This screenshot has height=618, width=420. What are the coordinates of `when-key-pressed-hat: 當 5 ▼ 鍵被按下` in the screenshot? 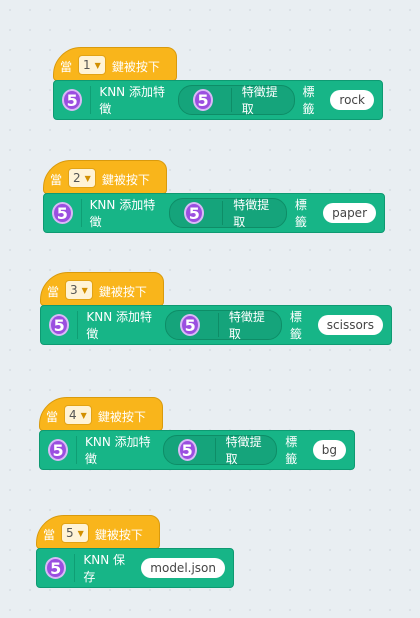 It's located at (98, 532).